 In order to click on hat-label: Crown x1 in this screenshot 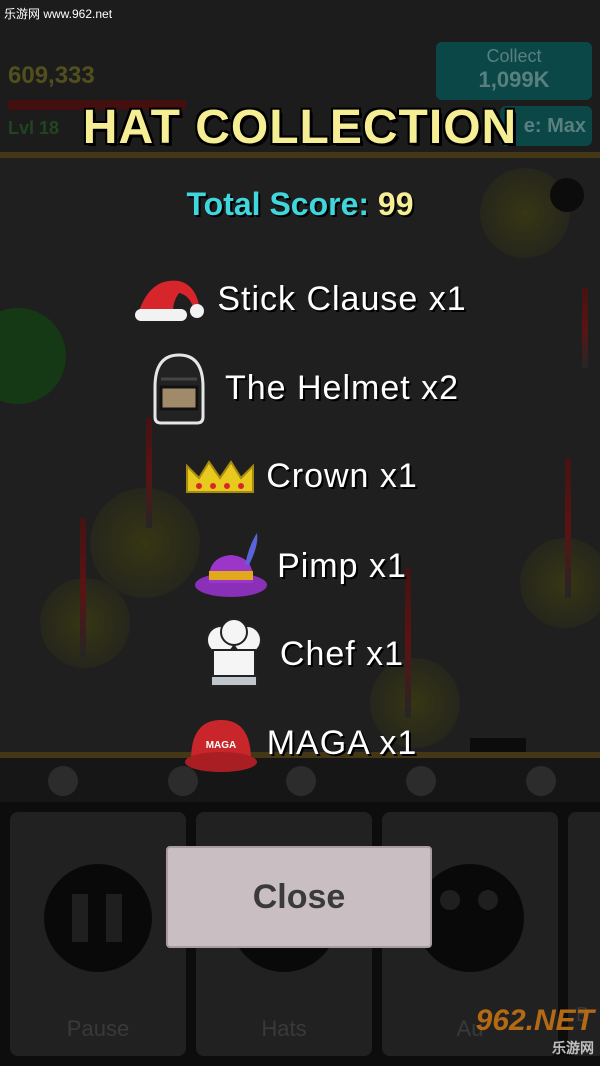, I will do `click(342, 475)`.